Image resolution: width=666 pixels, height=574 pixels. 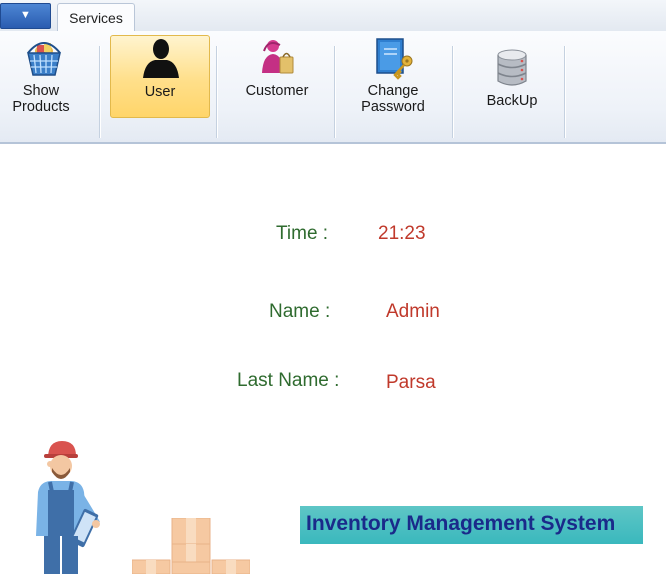 What do you see at coordinates (393, 91) in the screenshot?
I see `change-password-label-1: Change` at bounding box center [393, 91].